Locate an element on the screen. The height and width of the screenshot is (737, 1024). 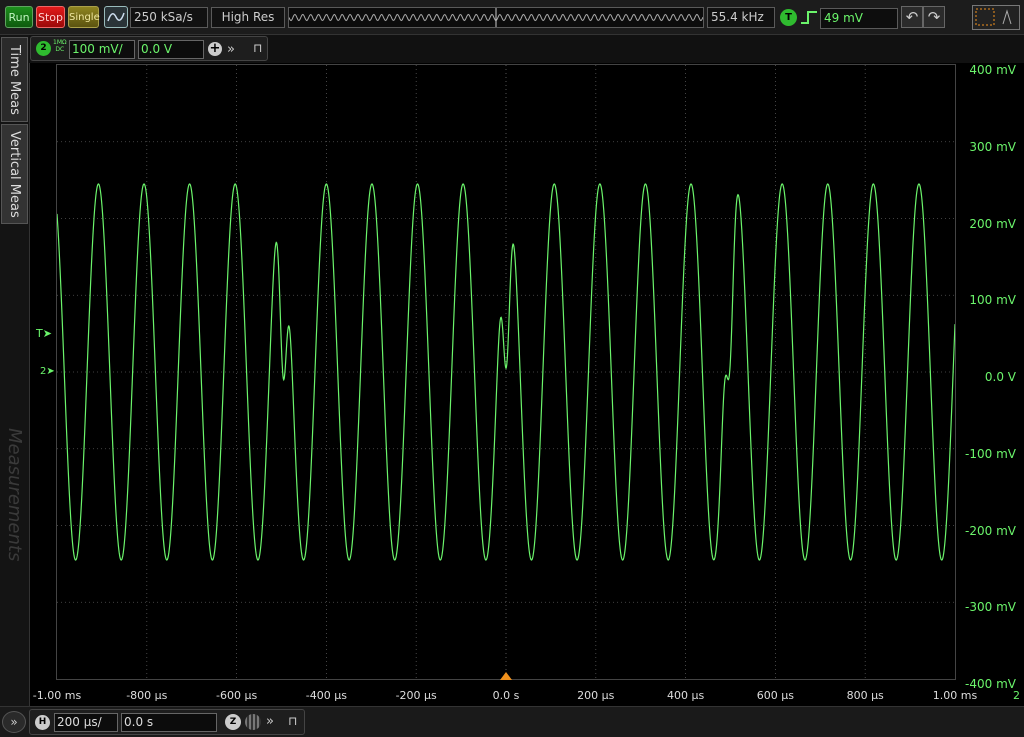
pin-horizontal-icon: ⊓ is located at coordinates (292, 721).